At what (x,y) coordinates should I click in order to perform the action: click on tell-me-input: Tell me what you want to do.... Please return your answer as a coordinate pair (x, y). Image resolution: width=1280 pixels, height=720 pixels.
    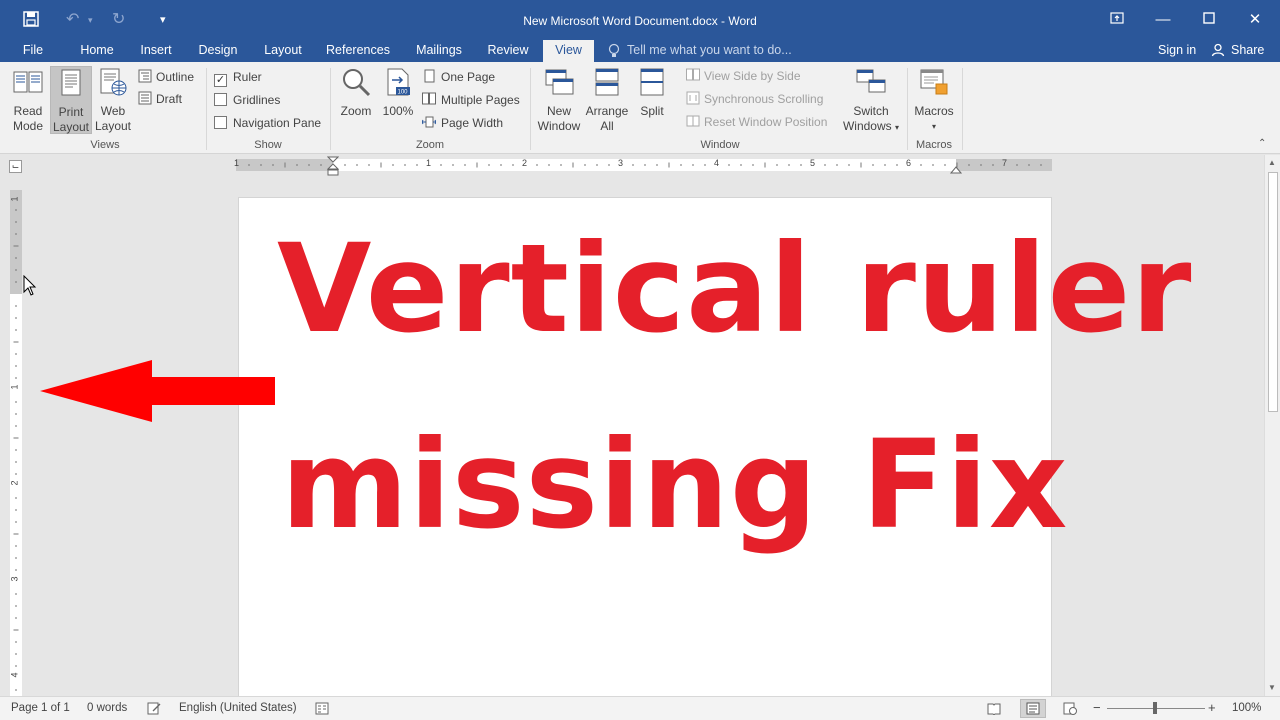
    Looking at the image, I should click on (709, 51).